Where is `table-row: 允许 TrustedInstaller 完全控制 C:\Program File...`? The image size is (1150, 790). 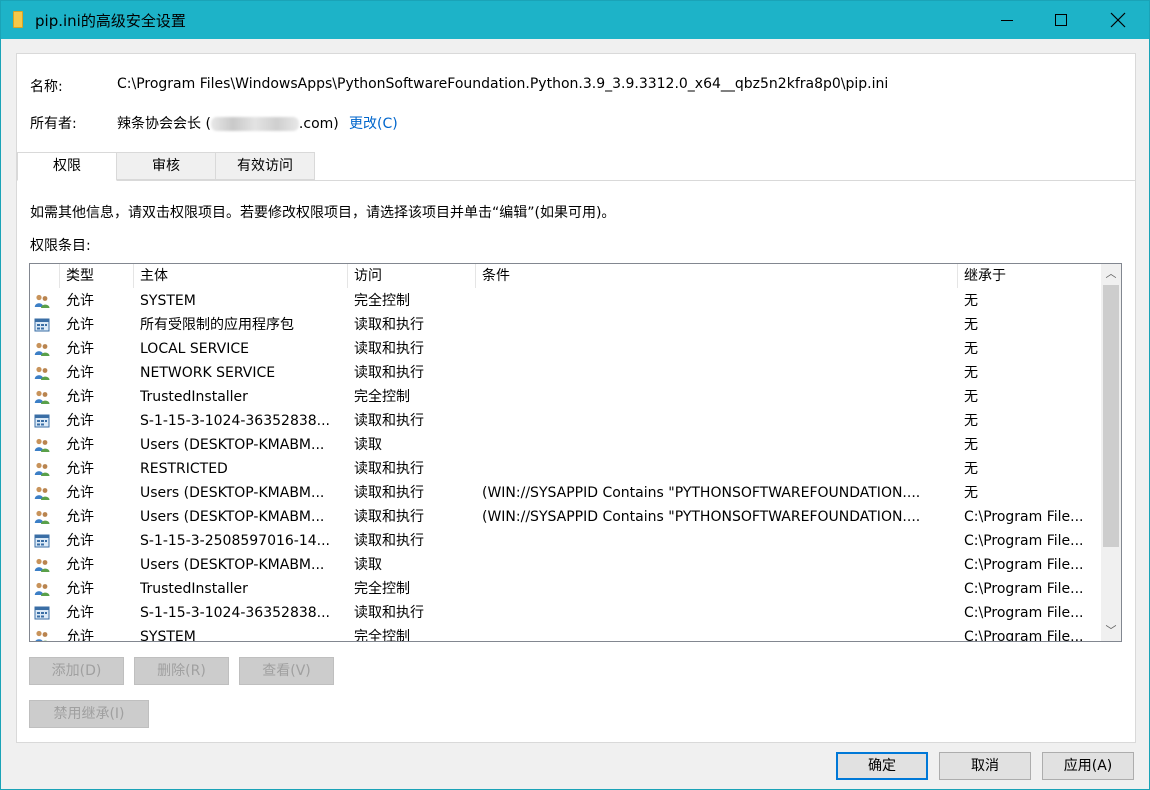
table-row: 允许 TrustedInstaller 完全控制 C:\Program File... is located at coordinates (566, 589).